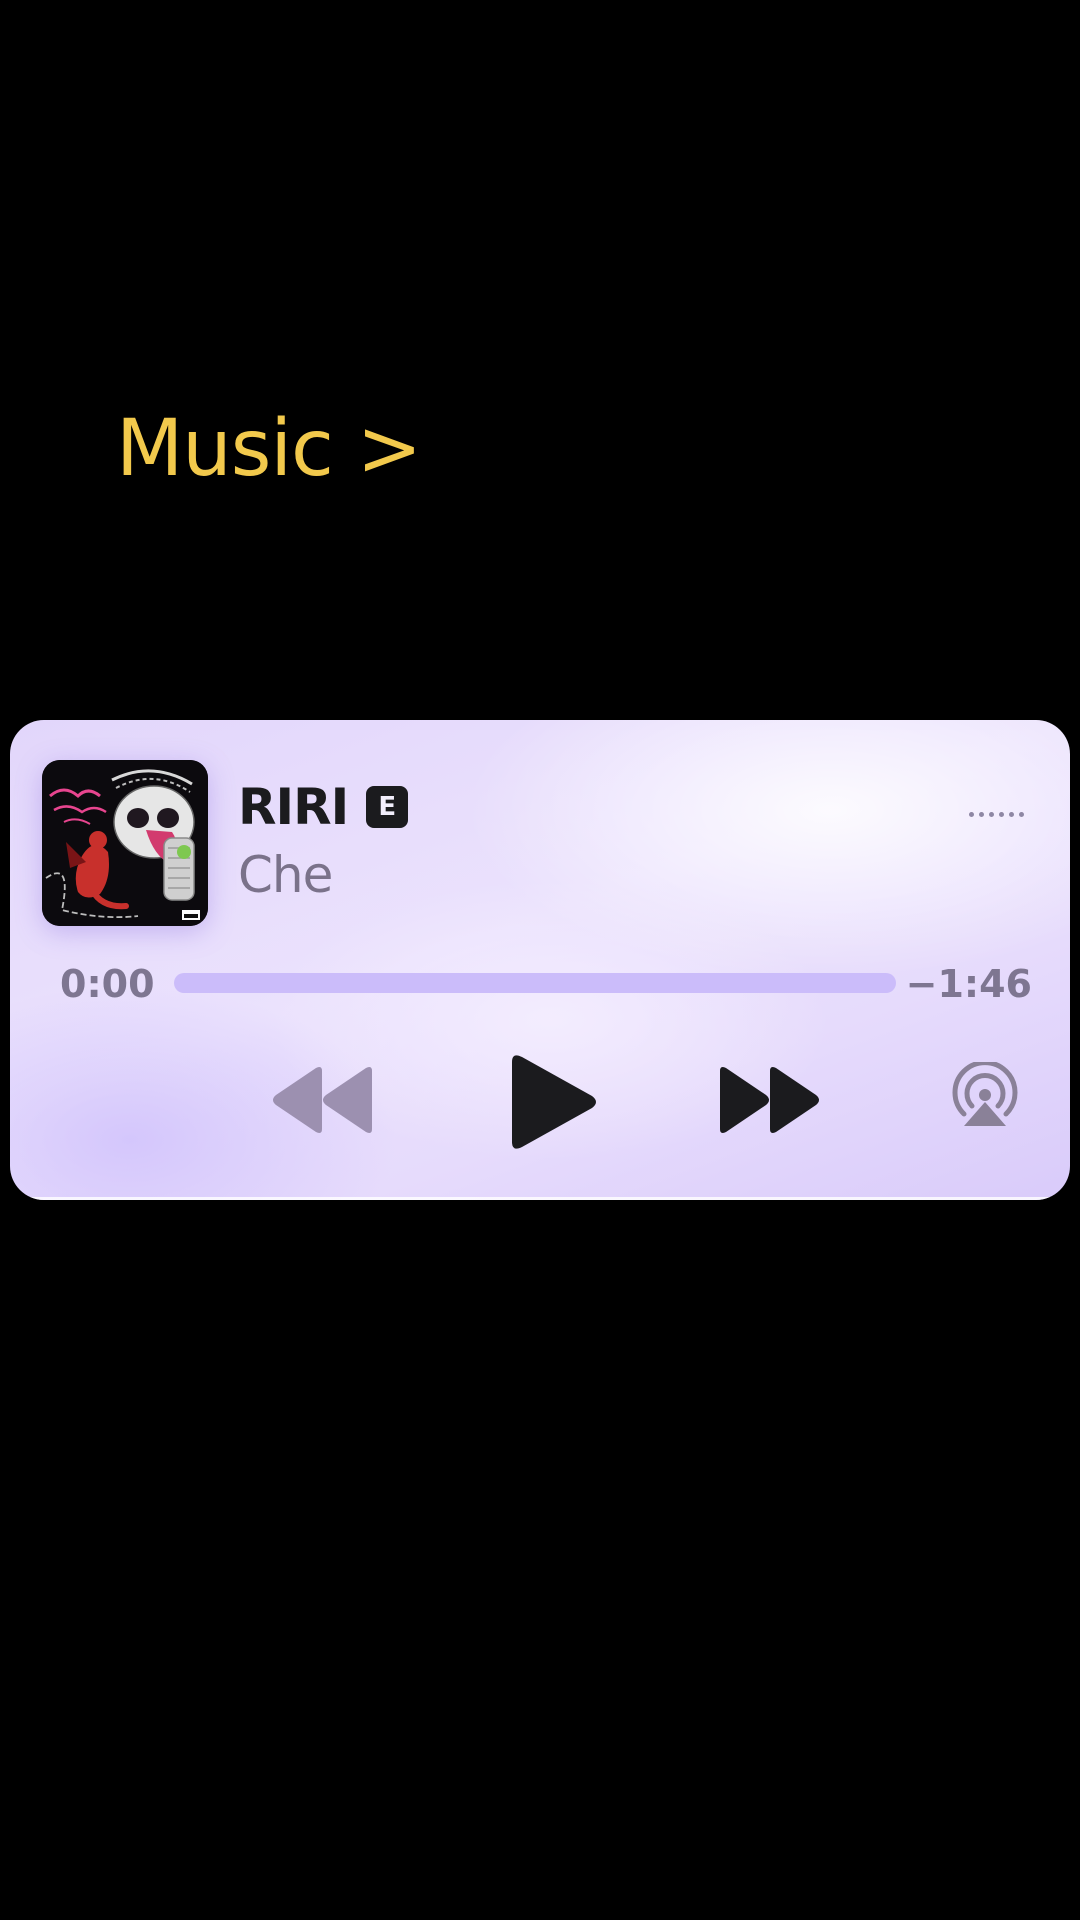 The image size is (1080, 1920). What do you see at coordinates (971, 814) in the screenshot?
I see `more-dots-icon` at bounding box center [971, 814].